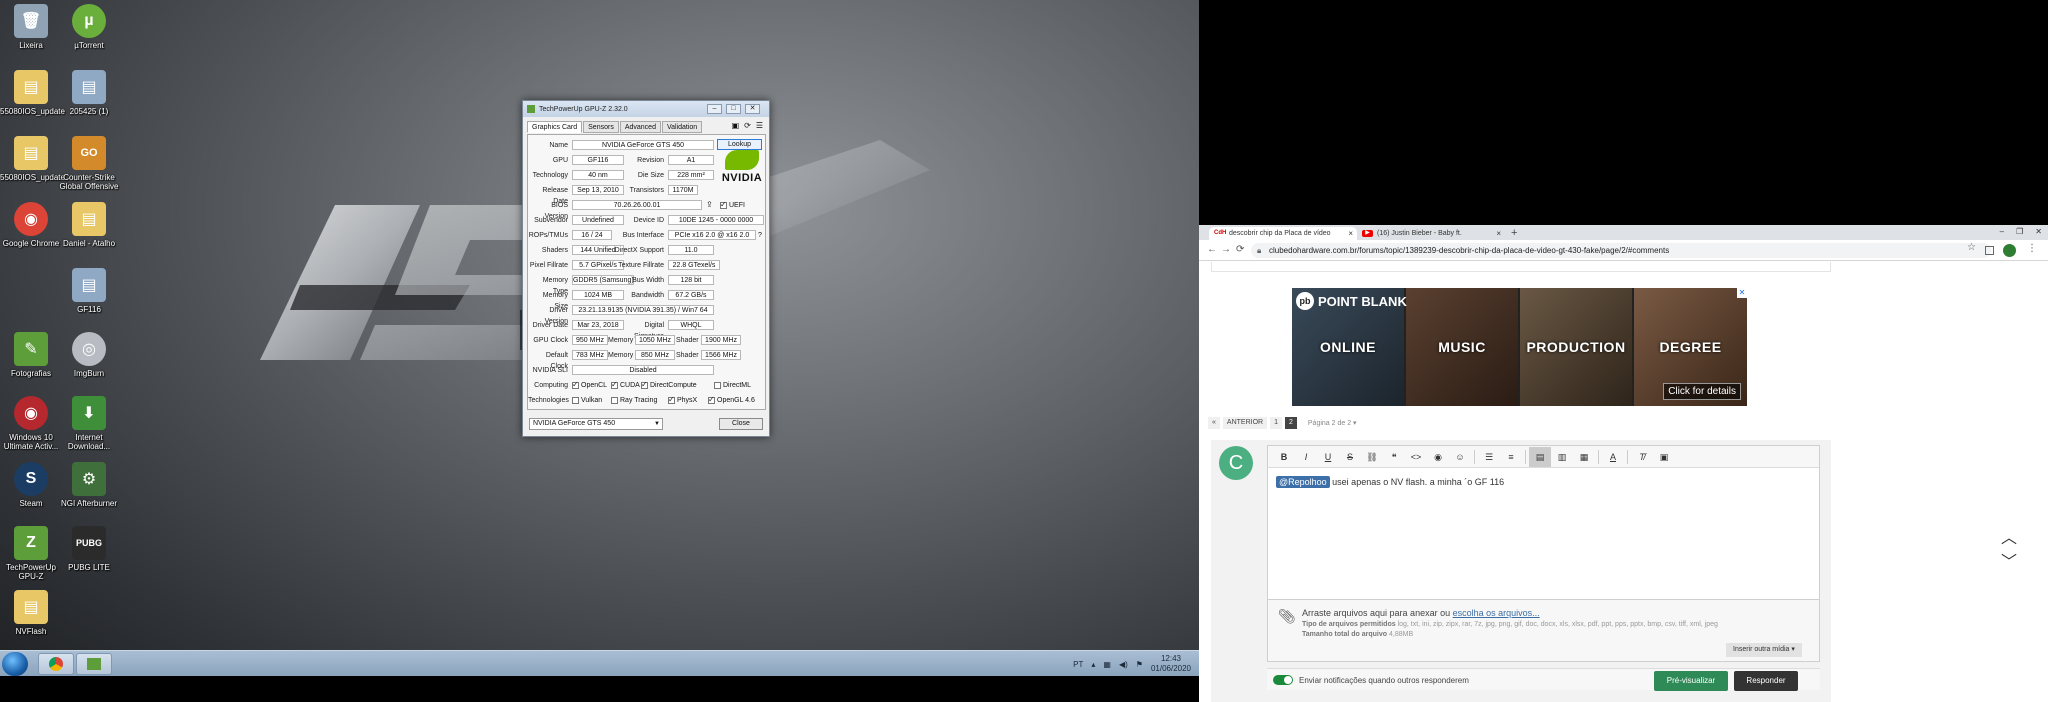  I want to click on language-indicator: PT, so click(1078, 664).